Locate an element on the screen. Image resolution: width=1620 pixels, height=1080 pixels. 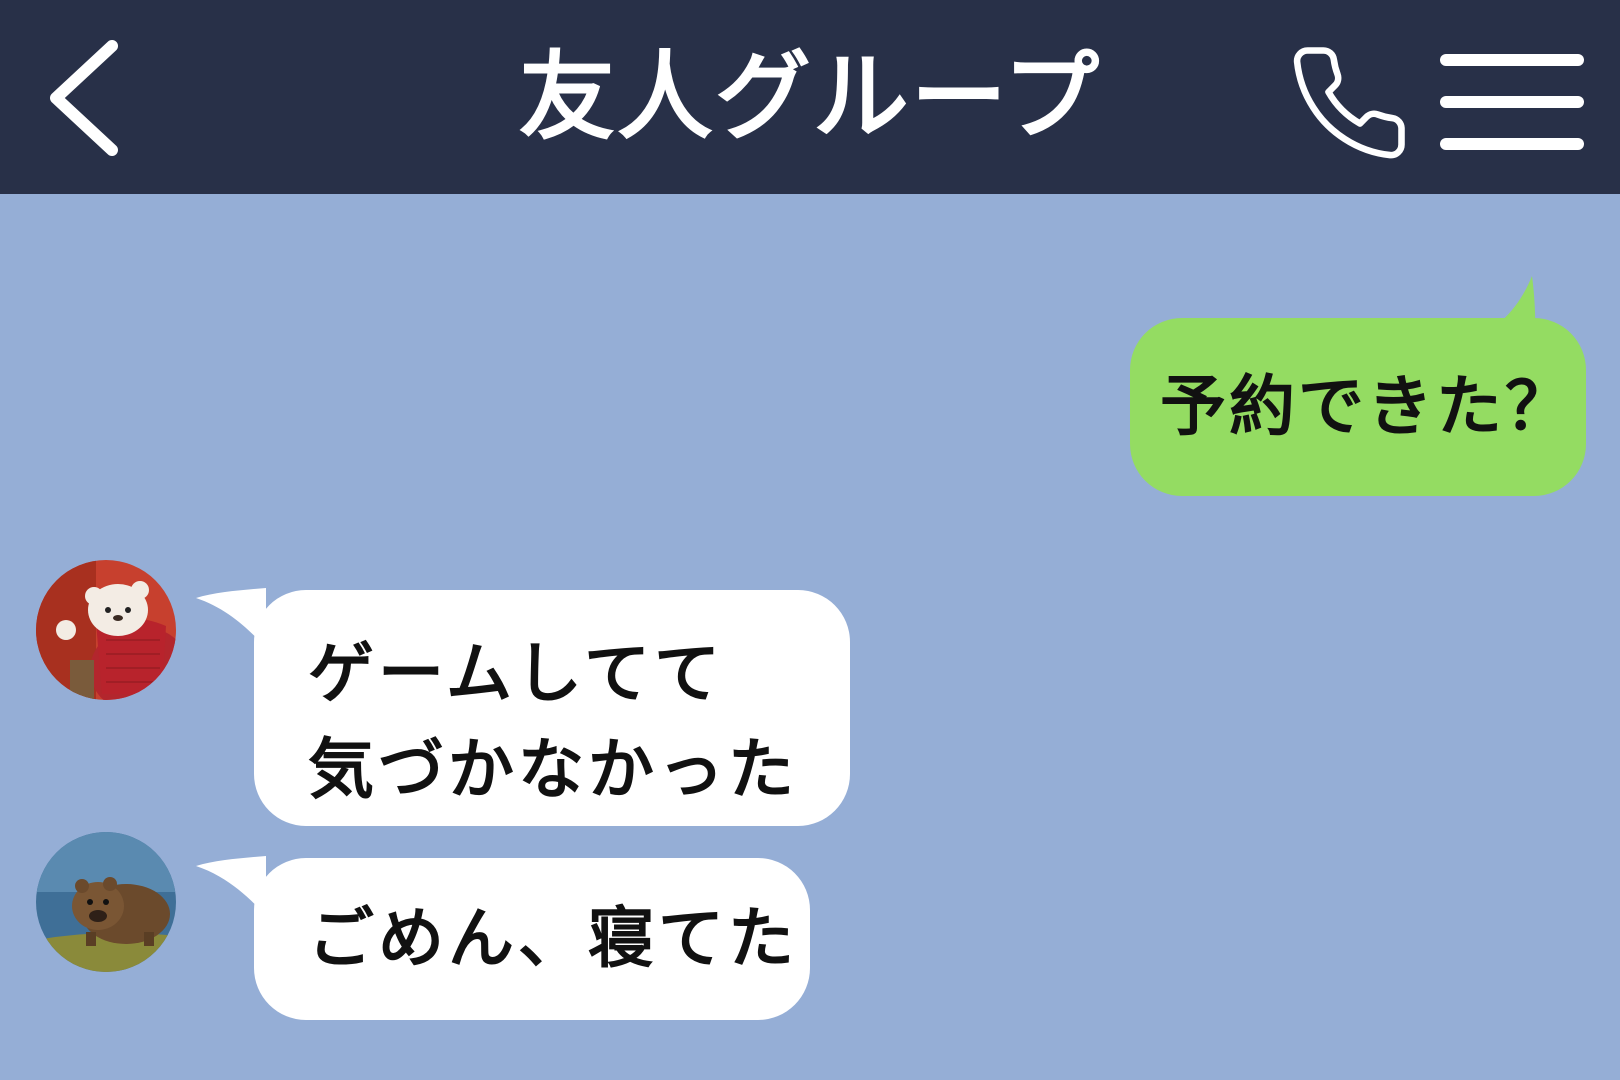
call-button is located at coordinates (1349, 103).